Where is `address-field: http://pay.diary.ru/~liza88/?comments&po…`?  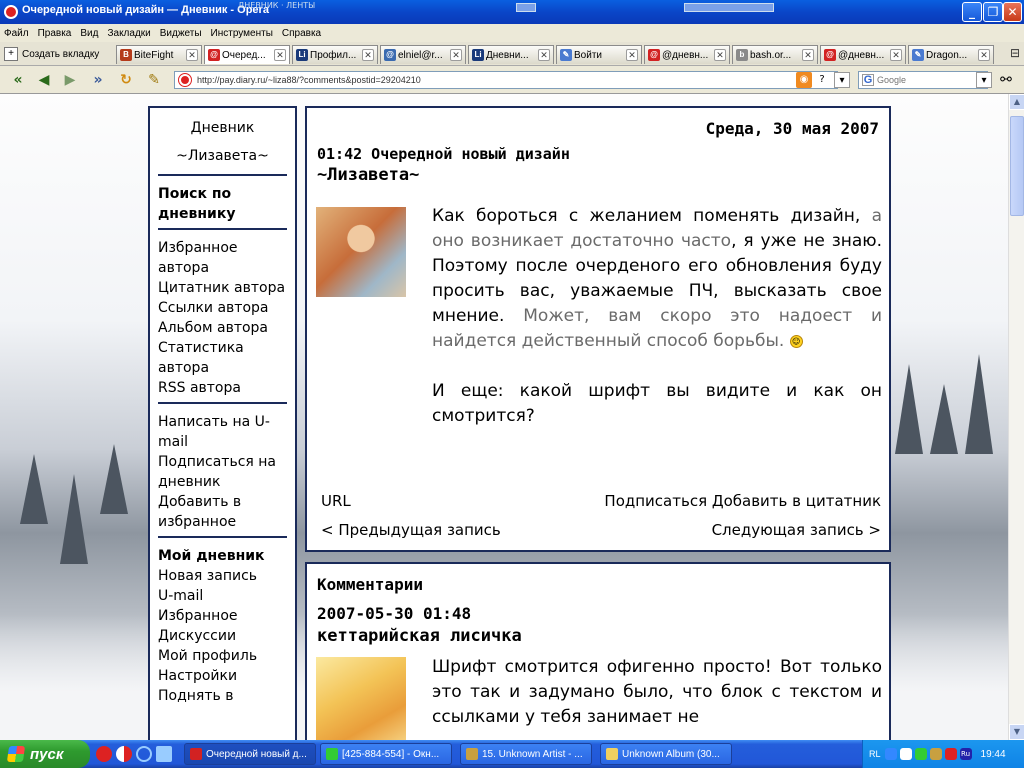 address-field: http://pay.diary.ru/~liza88/?comments&po… is located at coordinates (506, 80).